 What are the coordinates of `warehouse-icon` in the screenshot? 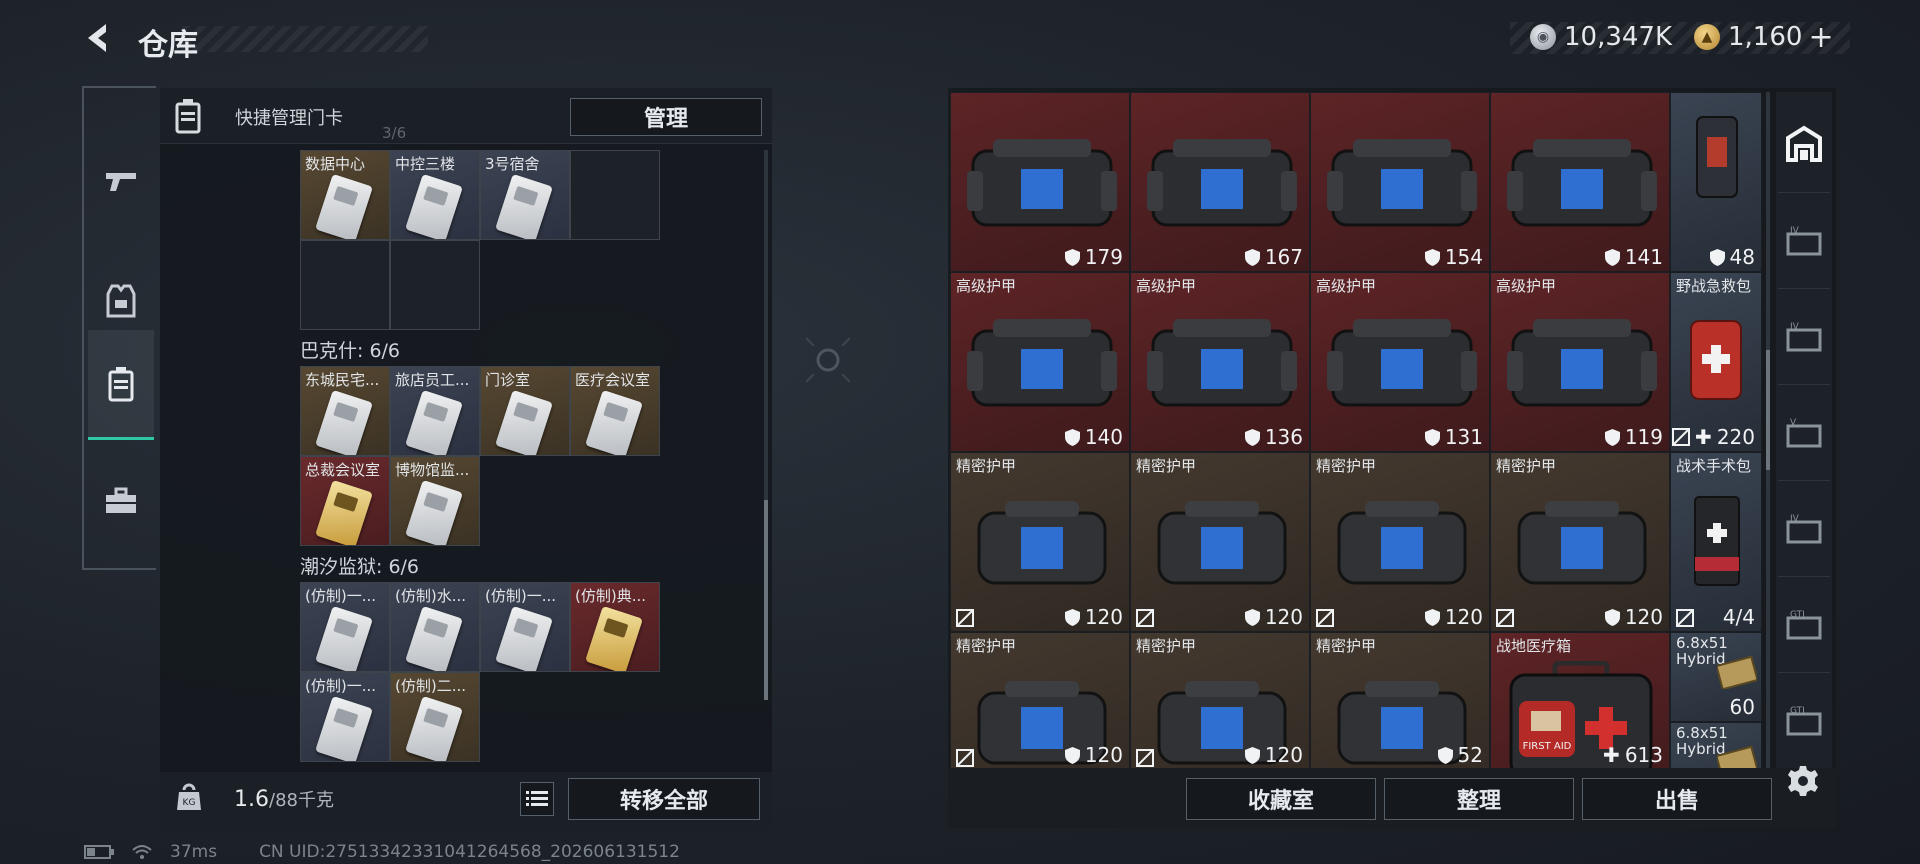 It's located at (1804, 143).